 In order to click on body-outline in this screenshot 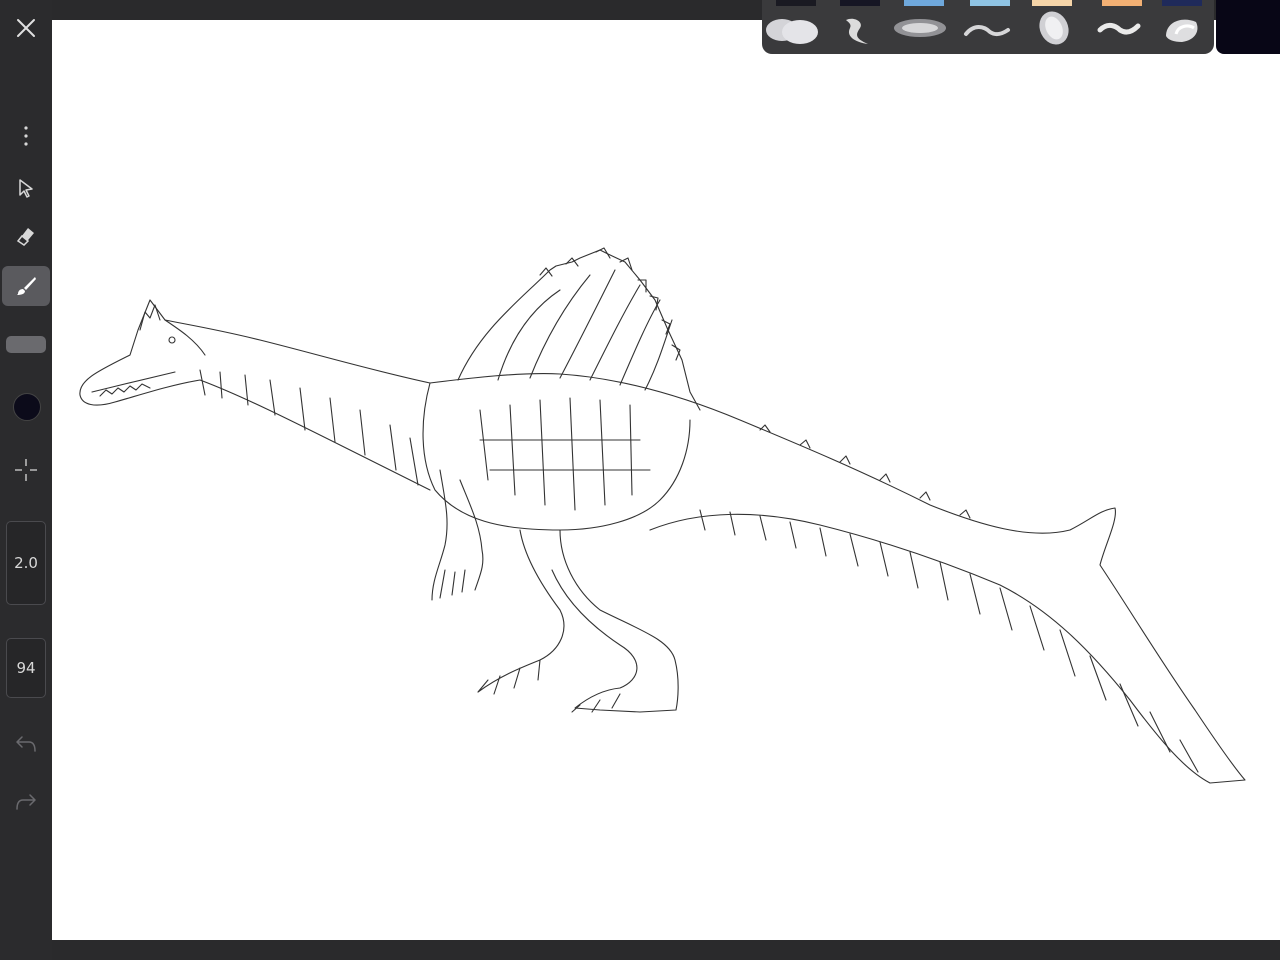, I will do `click(556, 456)`.